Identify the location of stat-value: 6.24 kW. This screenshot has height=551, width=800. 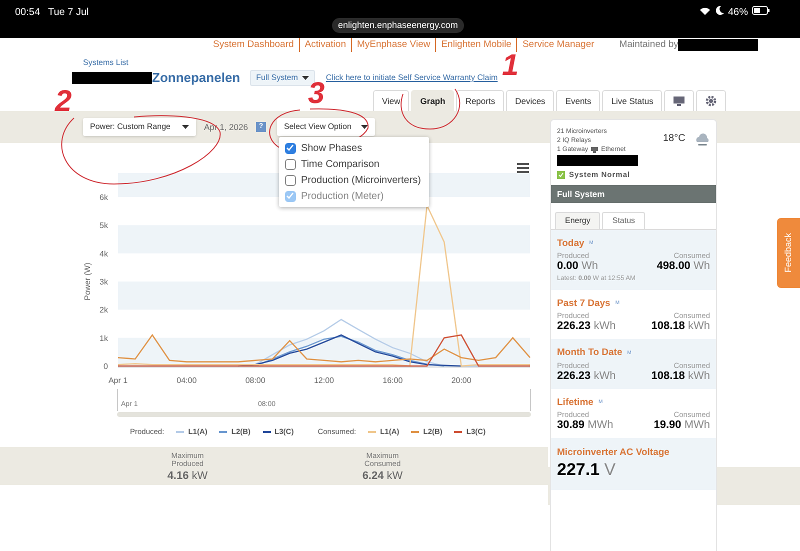
(382, 476).